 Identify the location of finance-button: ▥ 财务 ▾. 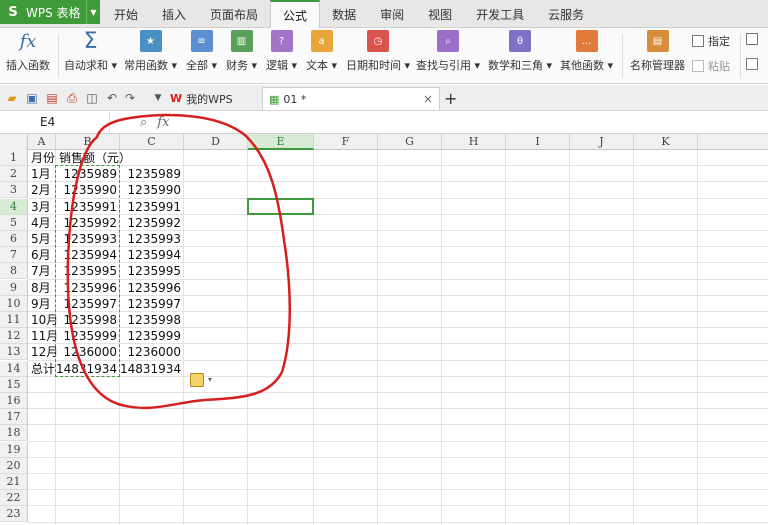
(241, 51).